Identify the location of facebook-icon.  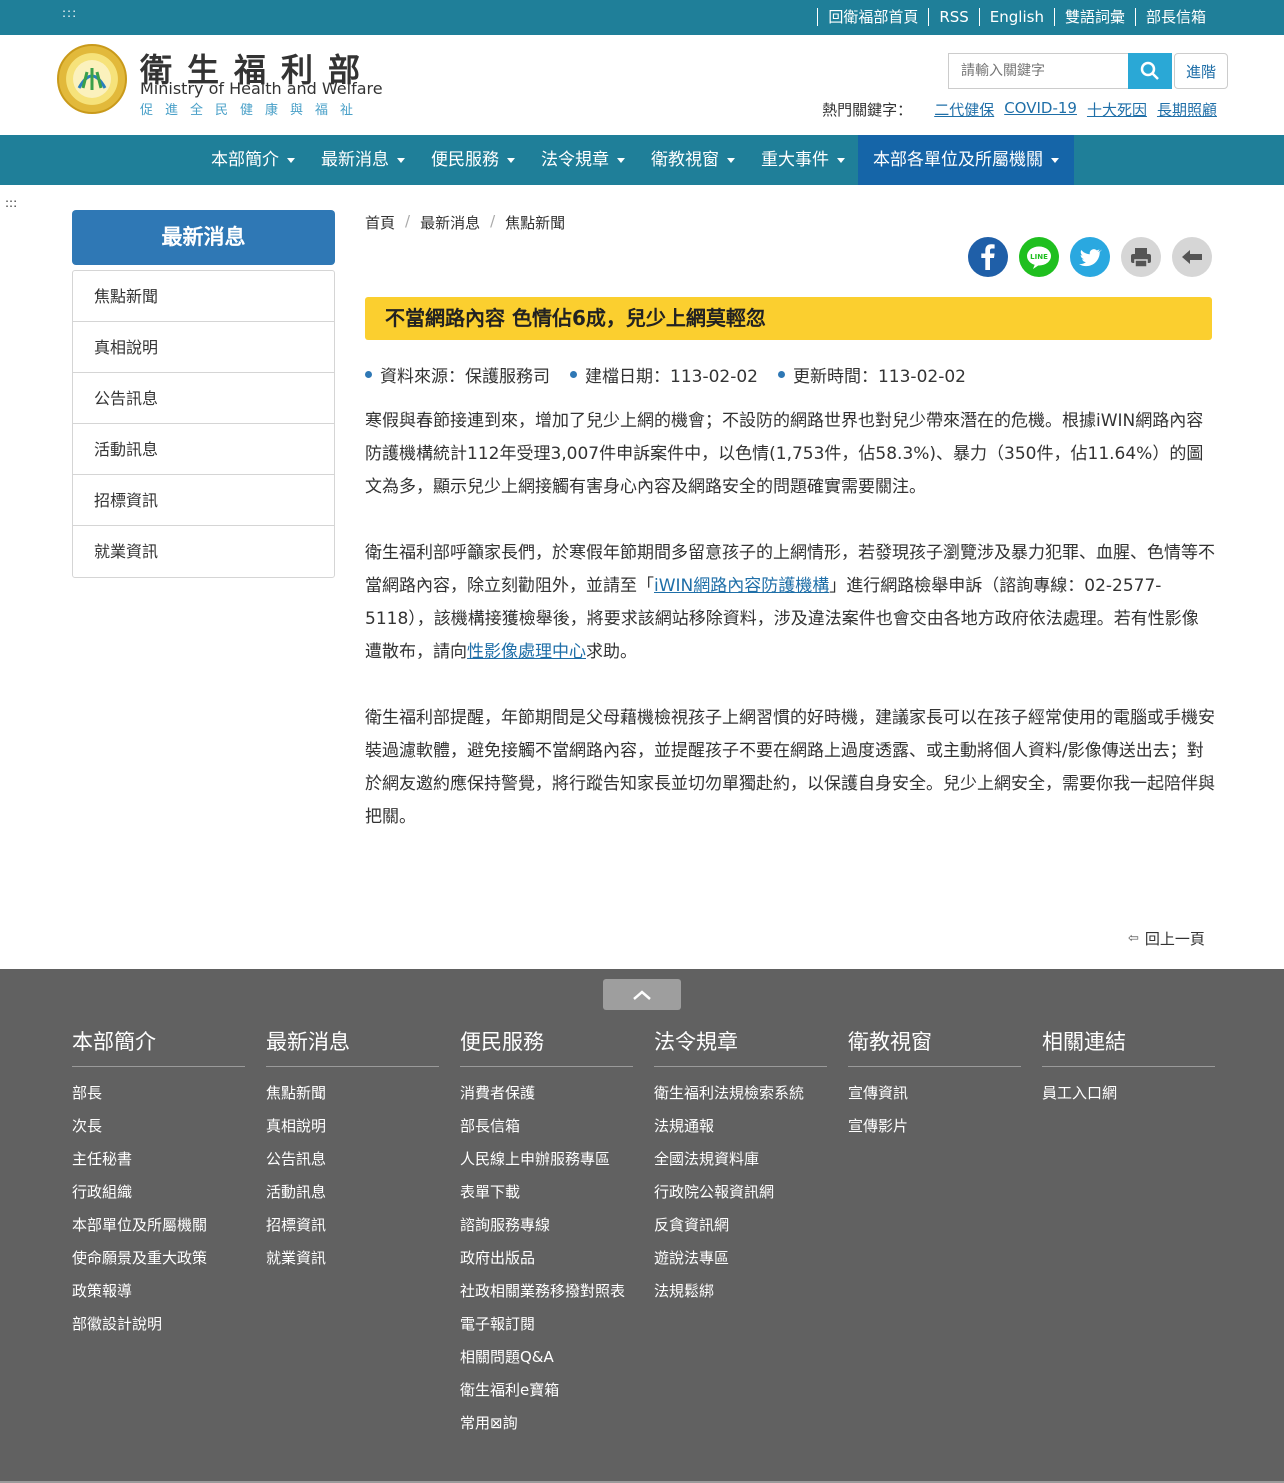
(988, 257).